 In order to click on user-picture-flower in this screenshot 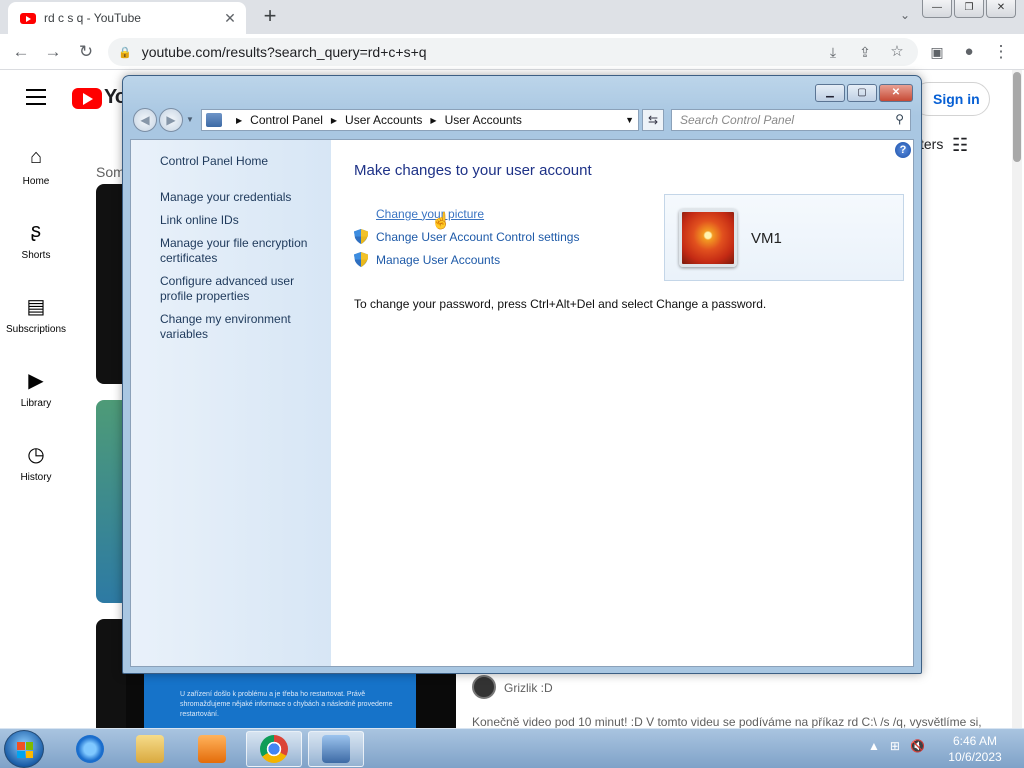, I will do `click(708, 238)`.